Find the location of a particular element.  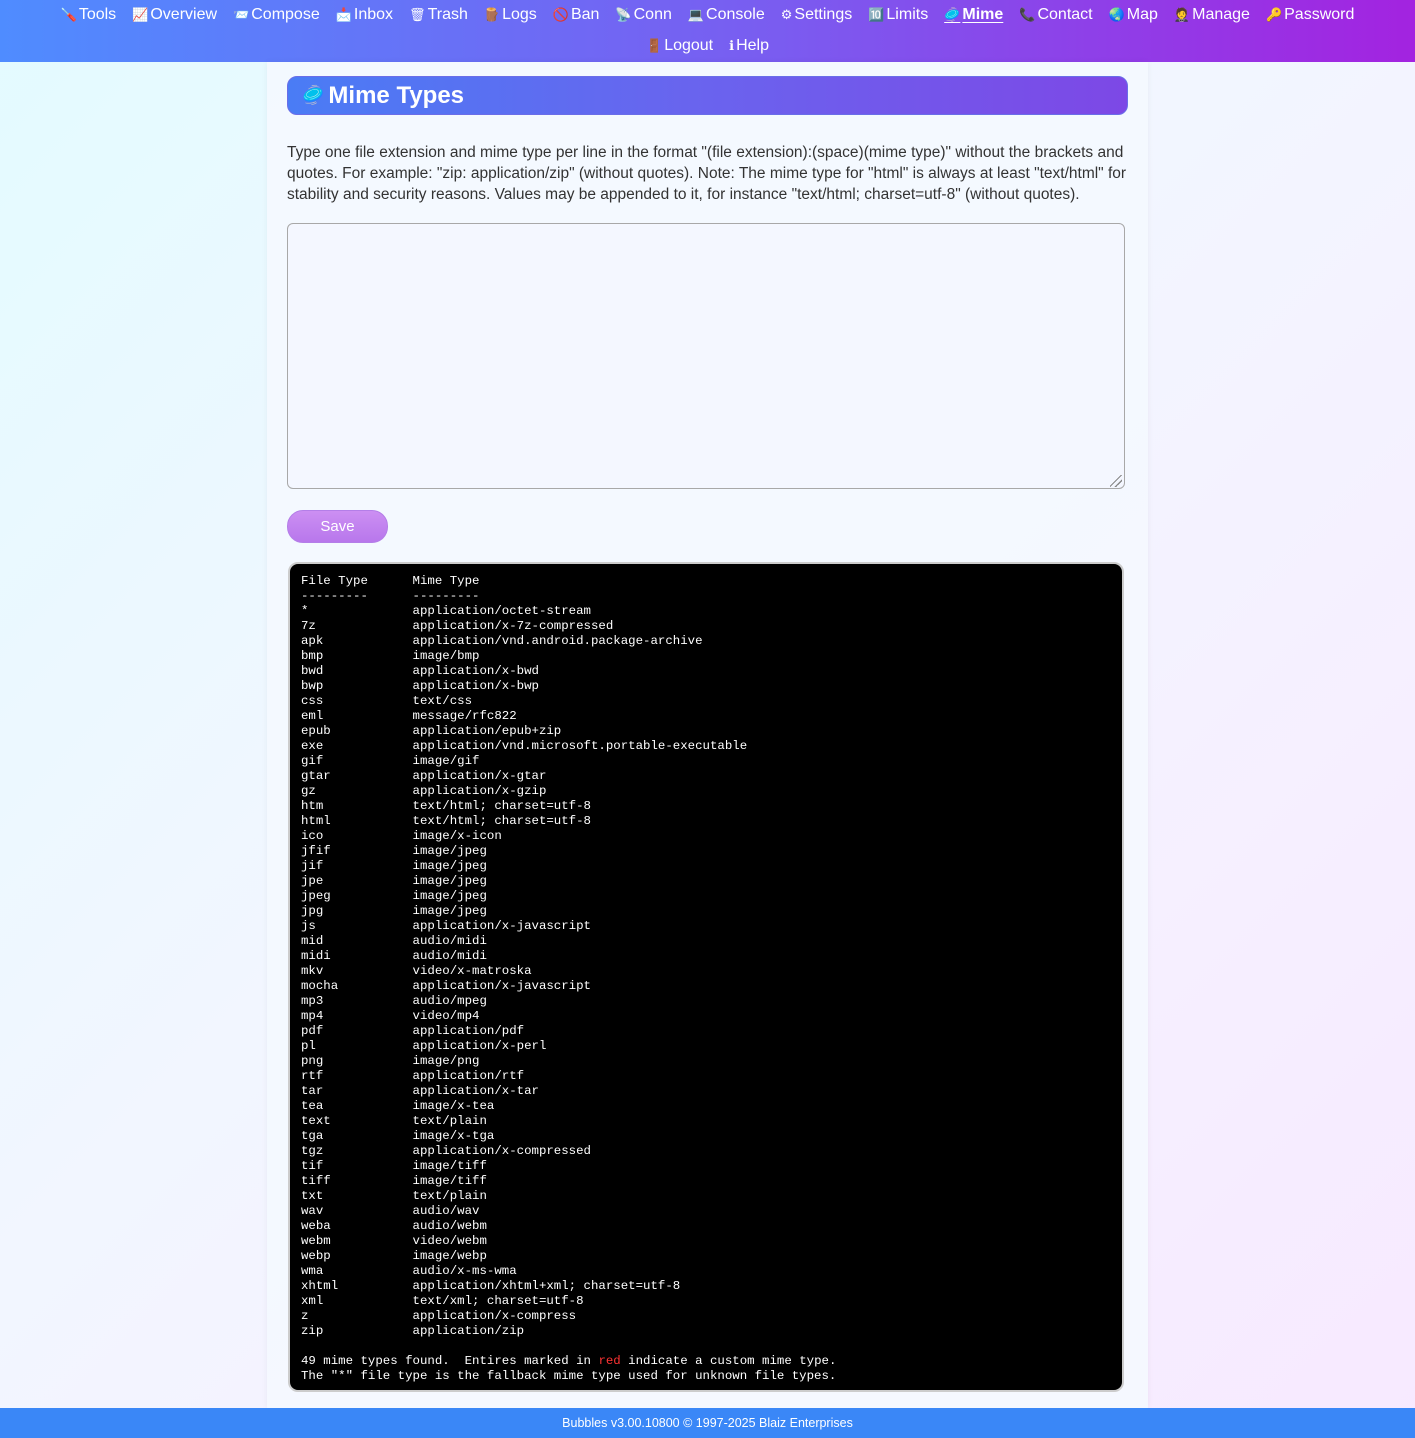

nav-item-label: Compose is located at coordinates (285, 14).